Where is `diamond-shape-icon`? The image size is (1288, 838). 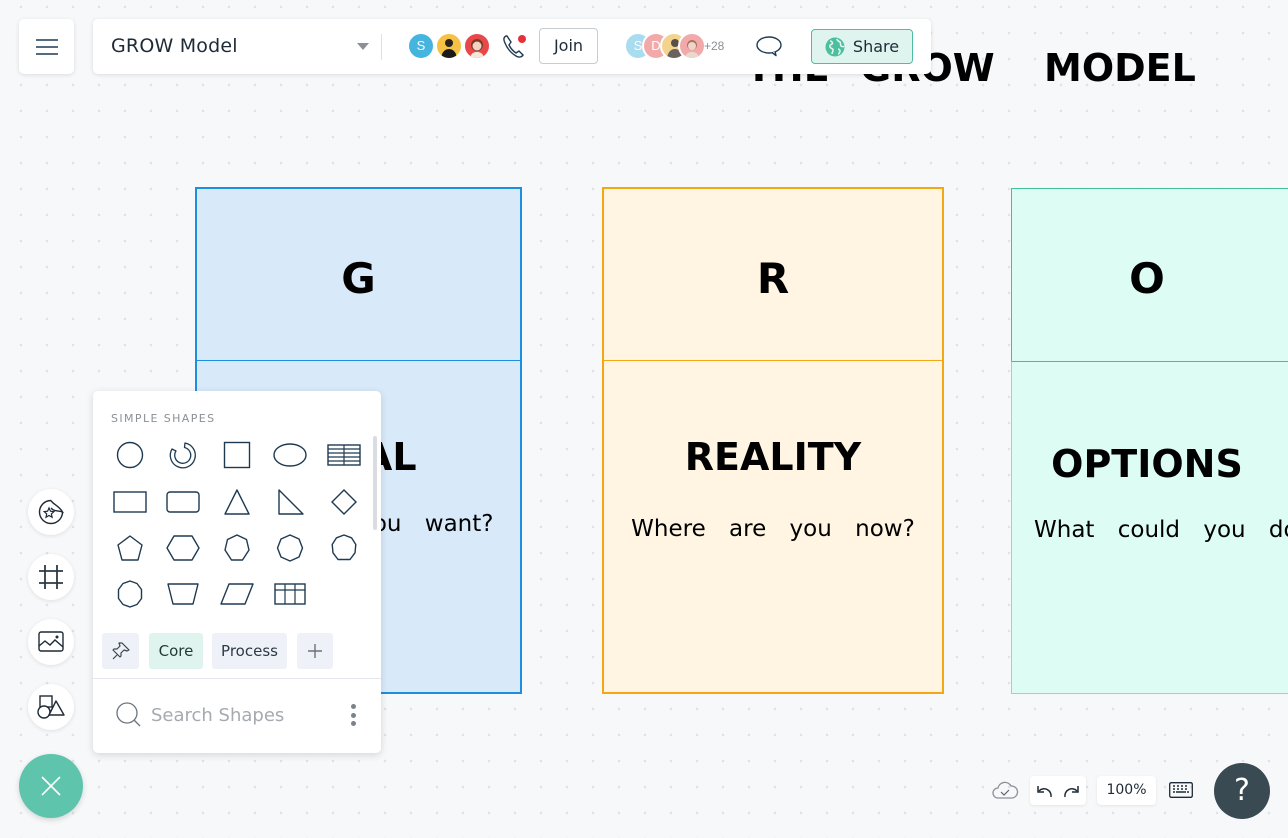
diamond-shape-icon is located at coordinates (344, 502).